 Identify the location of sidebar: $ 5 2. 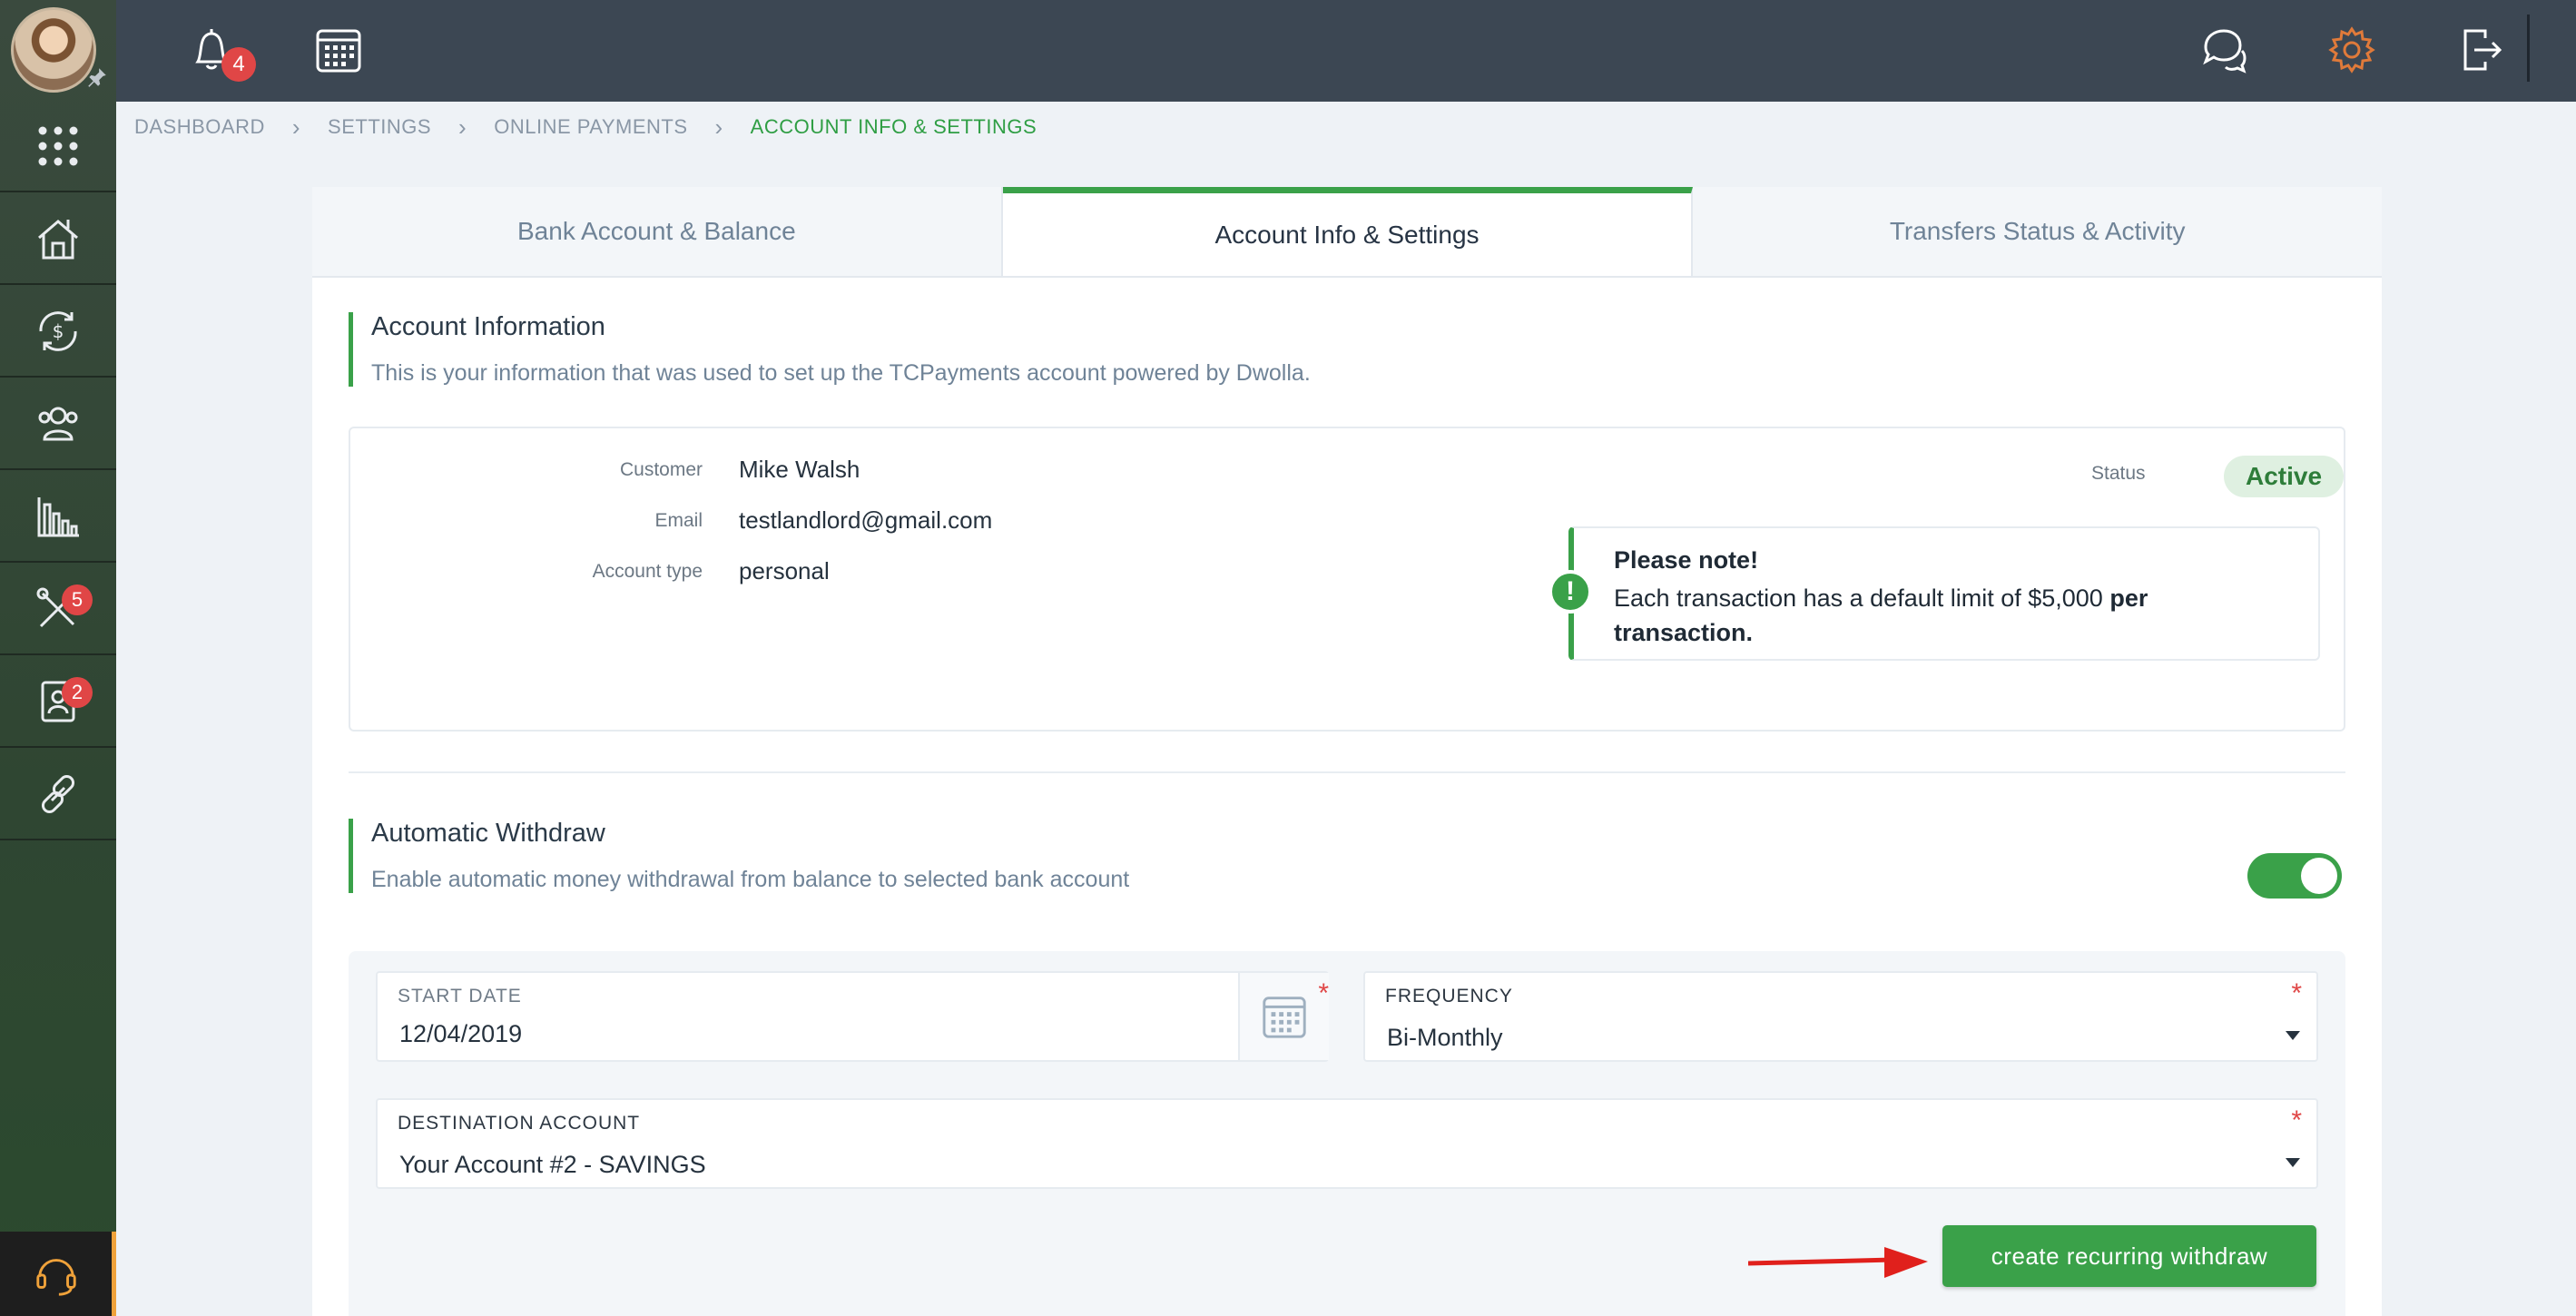
(58, 658).